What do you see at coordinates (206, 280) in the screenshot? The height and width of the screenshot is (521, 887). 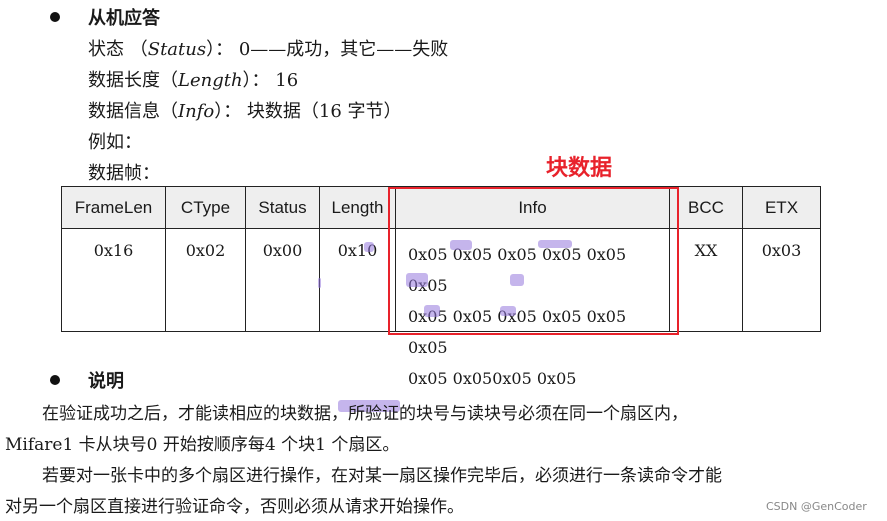 I see `cell-ctype: 0x02` at bounding box center [206, 280].